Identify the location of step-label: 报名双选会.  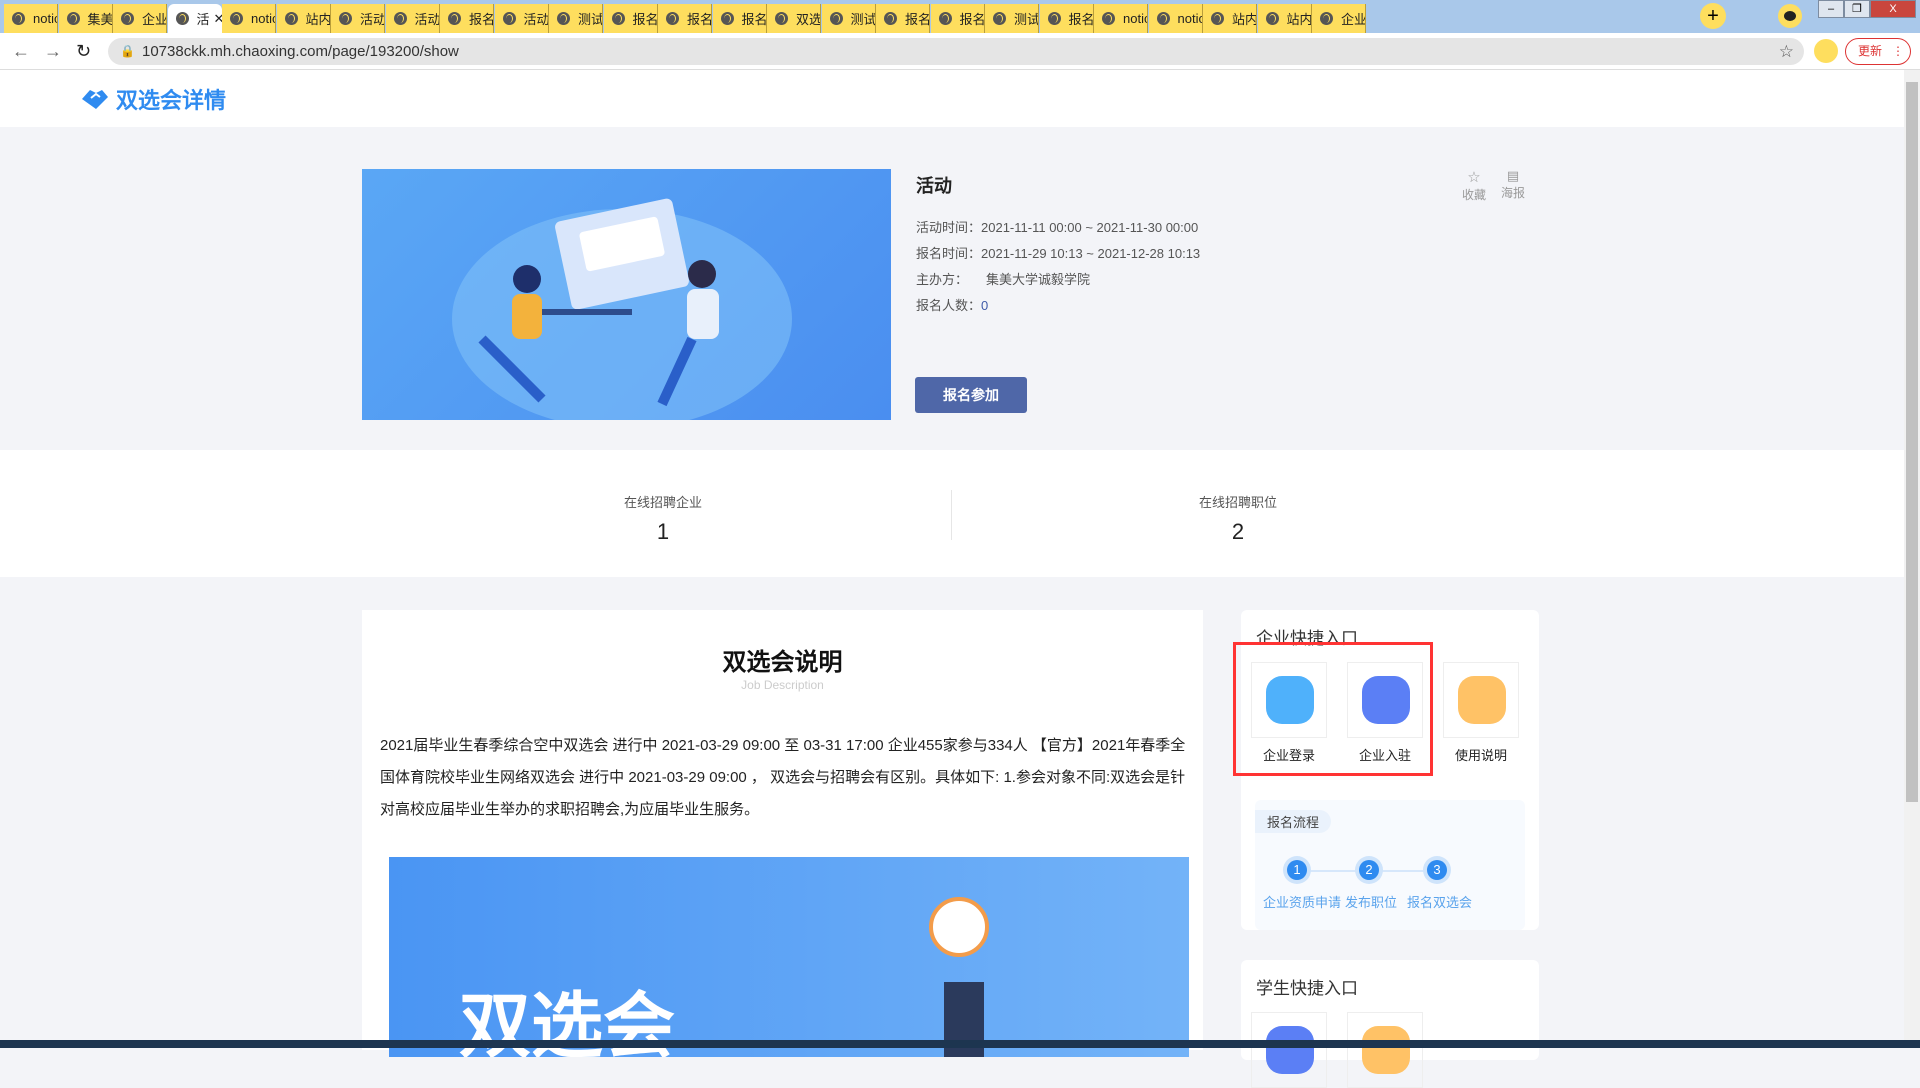
(1440, 902).